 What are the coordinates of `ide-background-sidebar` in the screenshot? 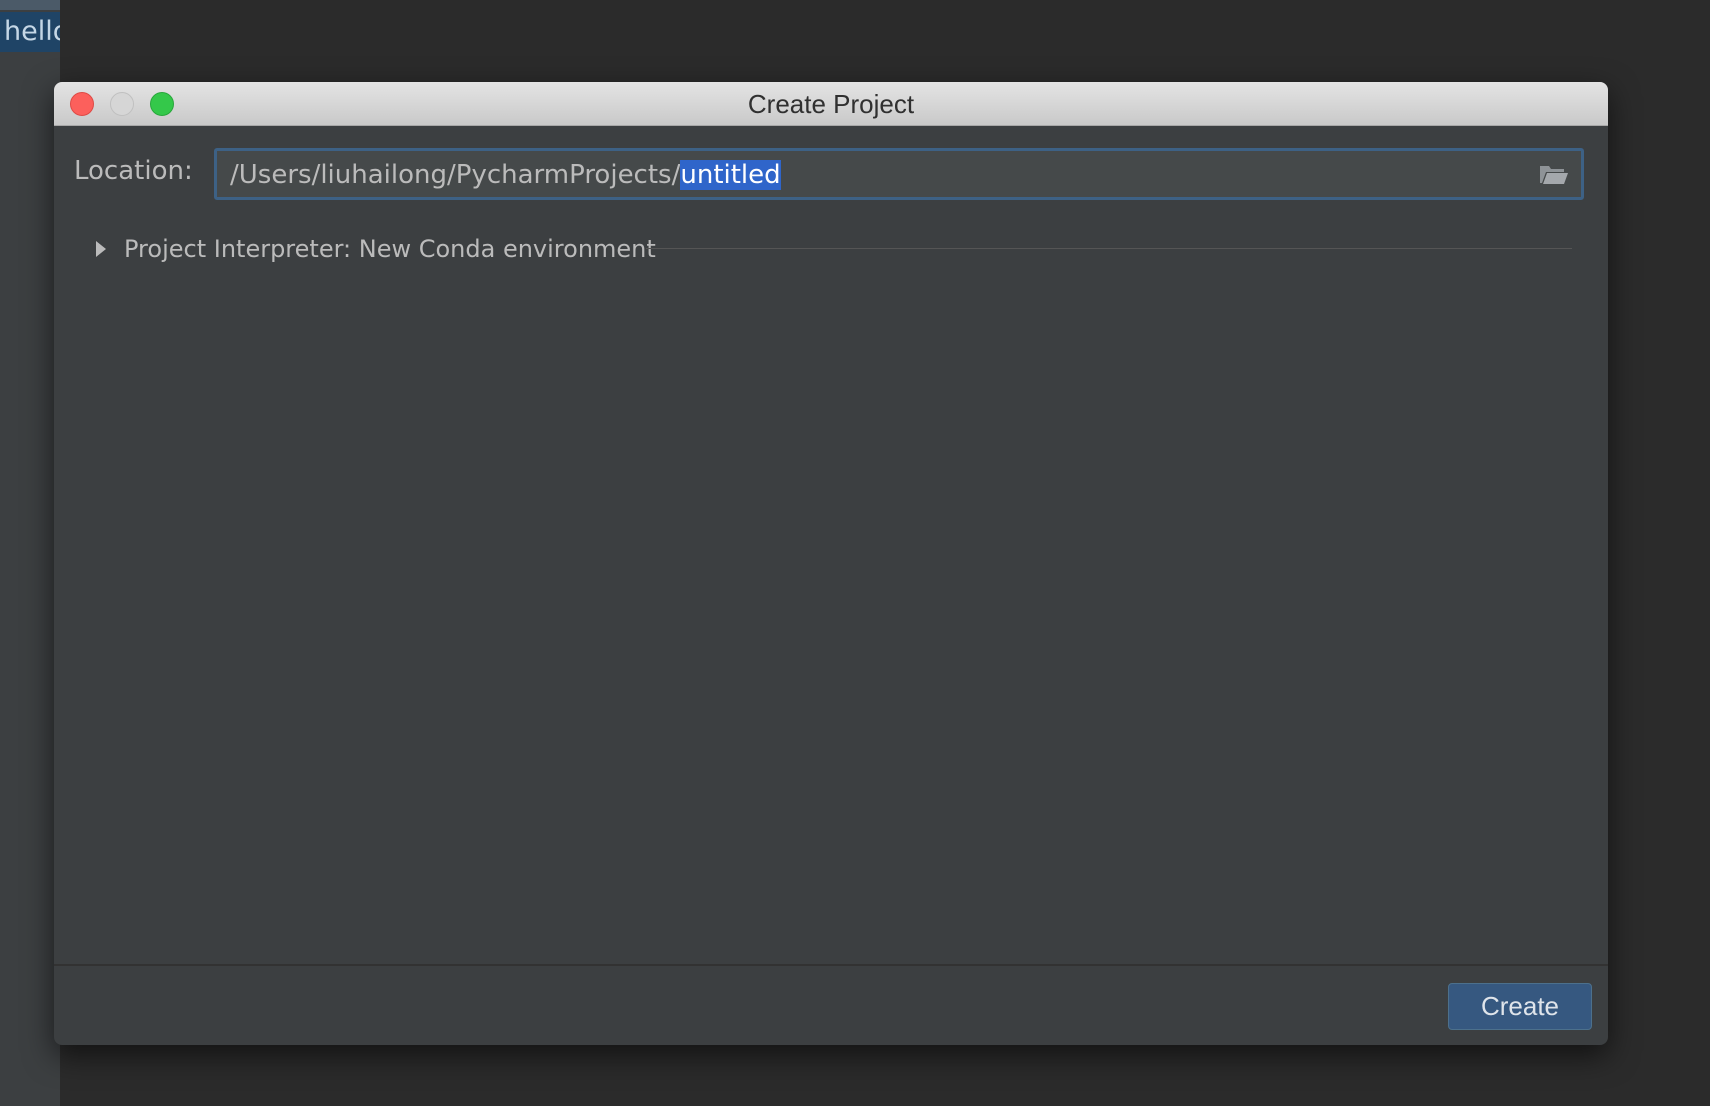 It's located at (30, 553).